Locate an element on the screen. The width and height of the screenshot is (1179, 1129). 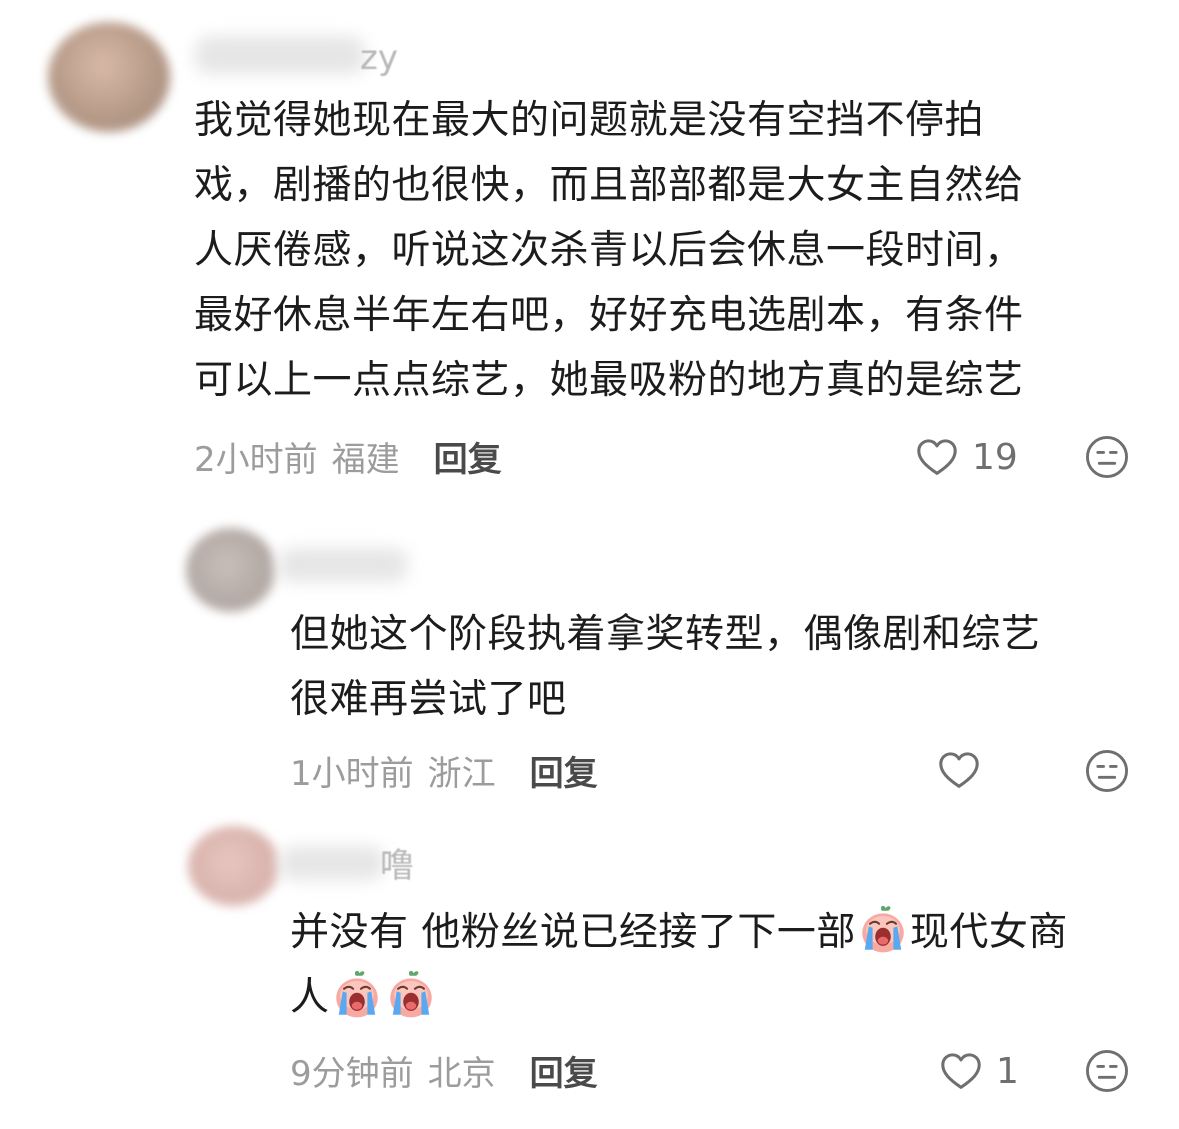
comment-meta: 2小时前 福建 回复 is located at coordinates (348, 456).